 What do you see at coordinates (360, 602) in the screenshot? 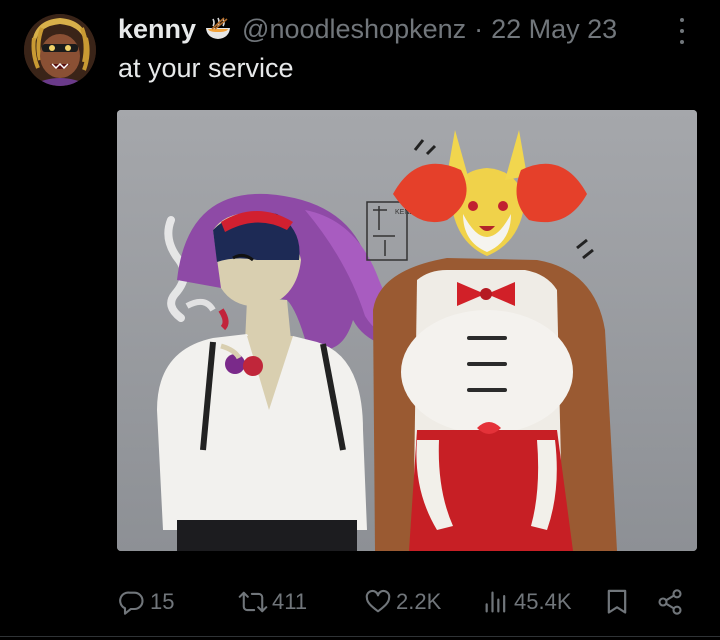
I see `tweet-actions: 15 411 2.2K 45.4K` at bounding box center [360, 602].